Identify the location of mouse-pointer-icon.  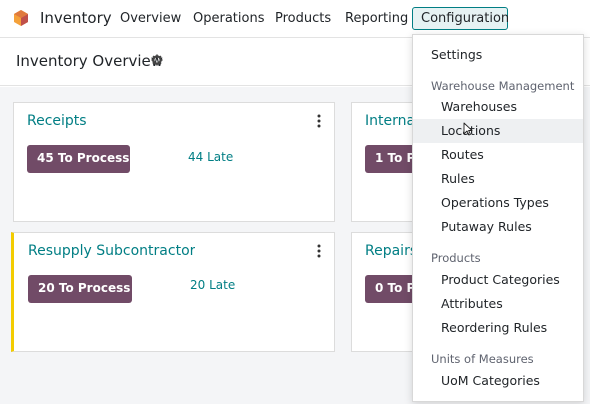
(468, 129).